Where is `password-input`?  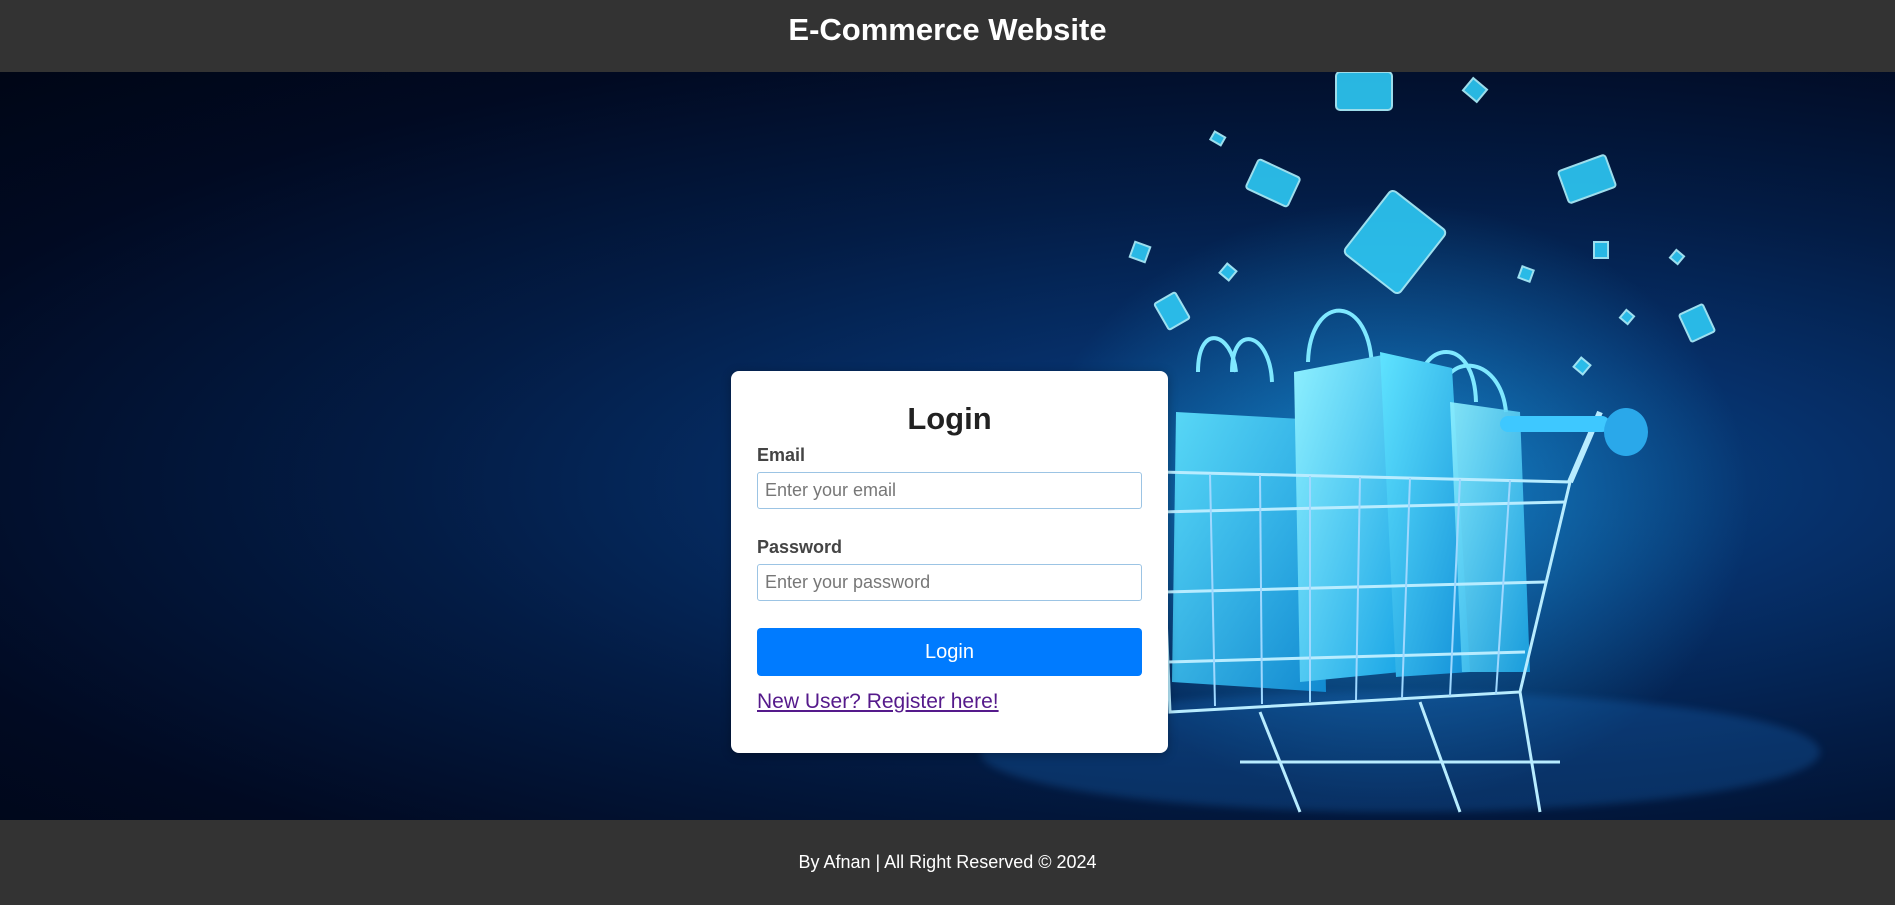 password-input is located at coordinates (949, 582).